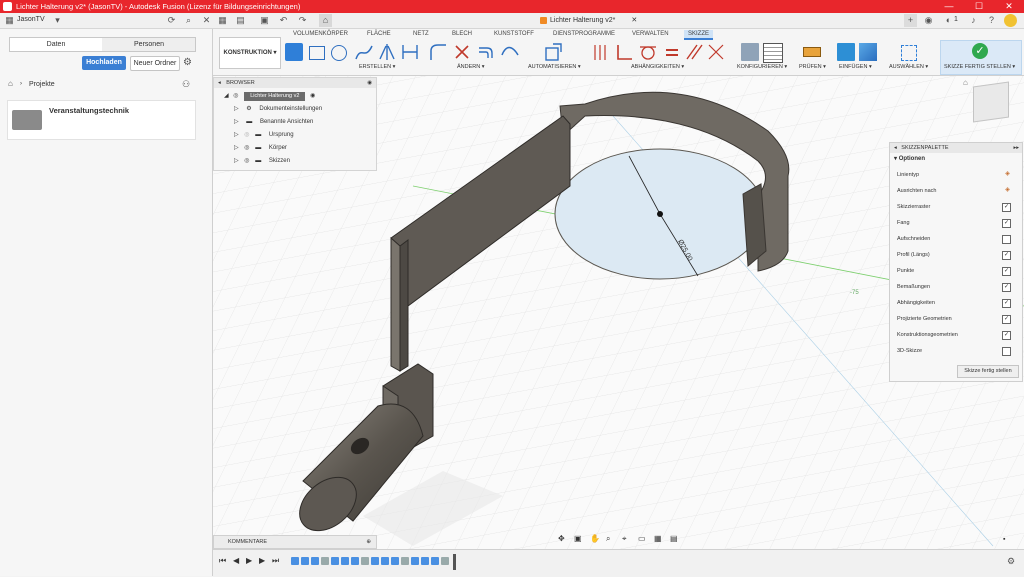 The width and height of the screenshot is (1024, 577). I want to click on options-section: ▾ Optionen, so click(909, 158).